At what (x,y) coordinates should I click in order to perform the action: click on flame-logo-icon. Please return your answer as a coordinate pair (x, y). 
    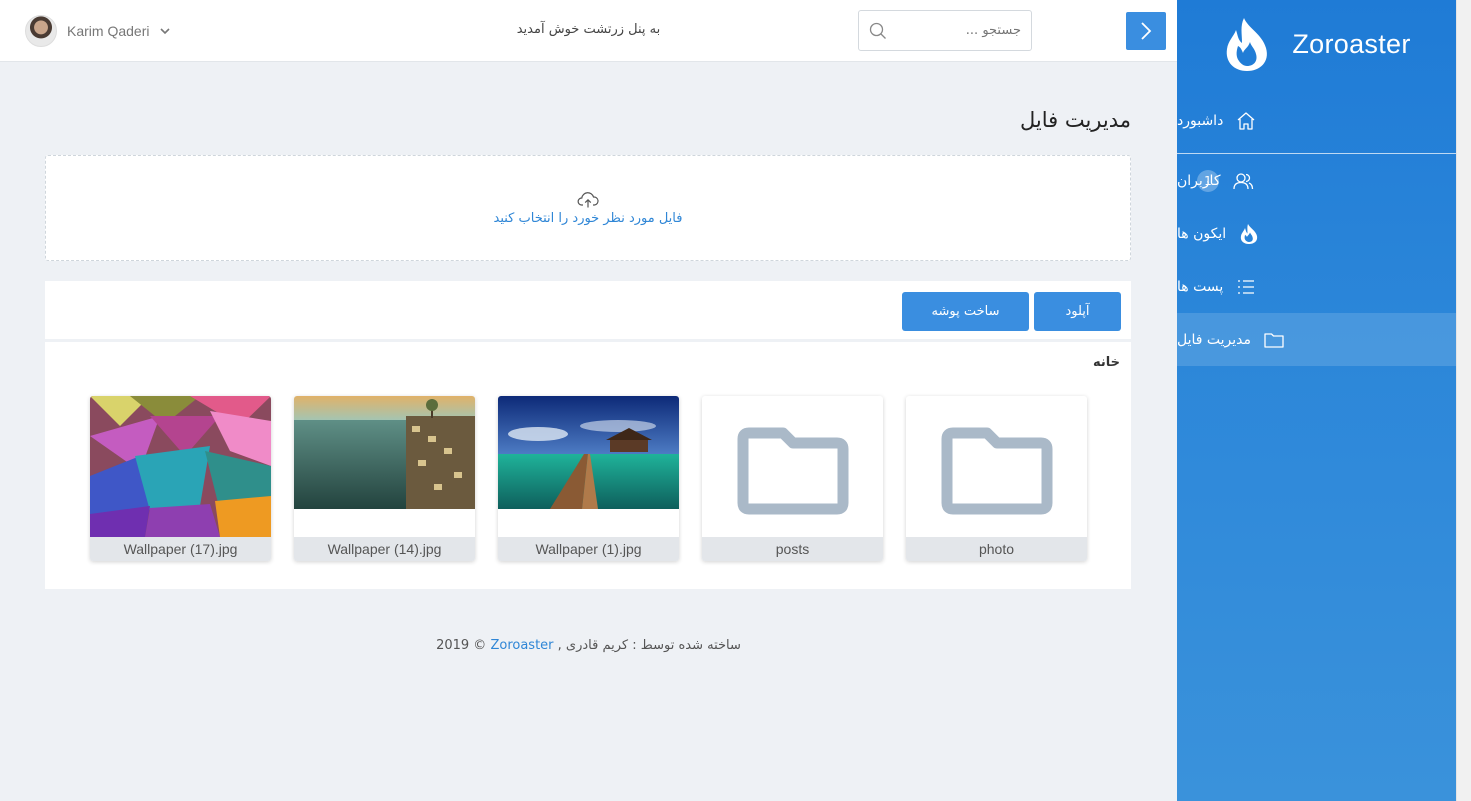
    Looking at the image, I should click on (1247, 44).